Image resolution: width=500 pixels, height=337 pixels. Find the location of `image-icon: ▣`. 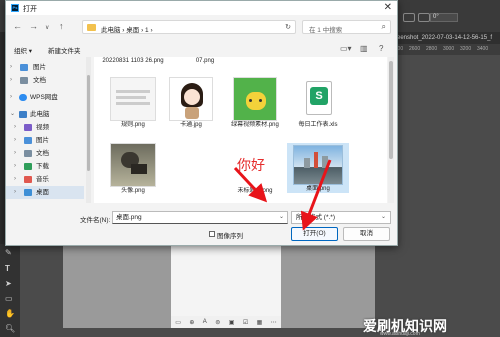

image-icon: ▣ is located at coordinates (232, 322).